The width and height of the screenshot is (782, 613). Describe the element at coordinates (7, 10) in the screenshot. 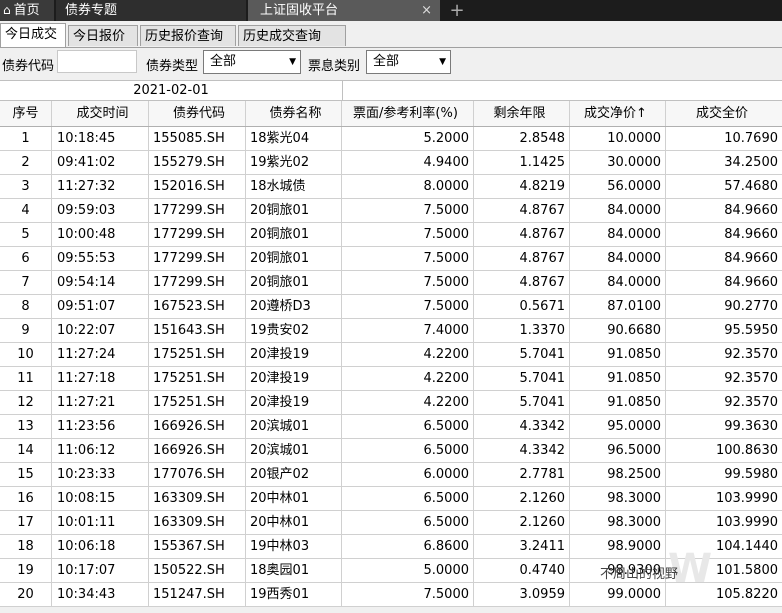

I see `home-icon: ⌂` at that location.